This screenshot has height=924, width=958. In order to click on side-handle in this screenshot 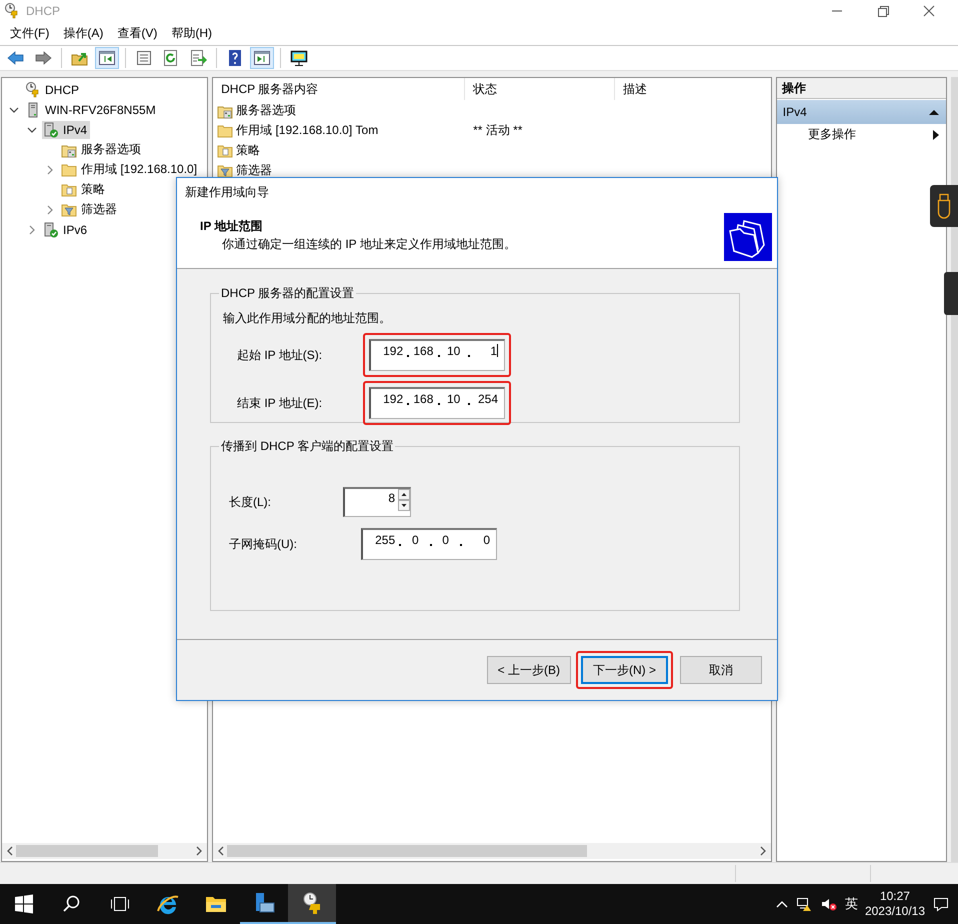, I will do `click(951, 293)`.